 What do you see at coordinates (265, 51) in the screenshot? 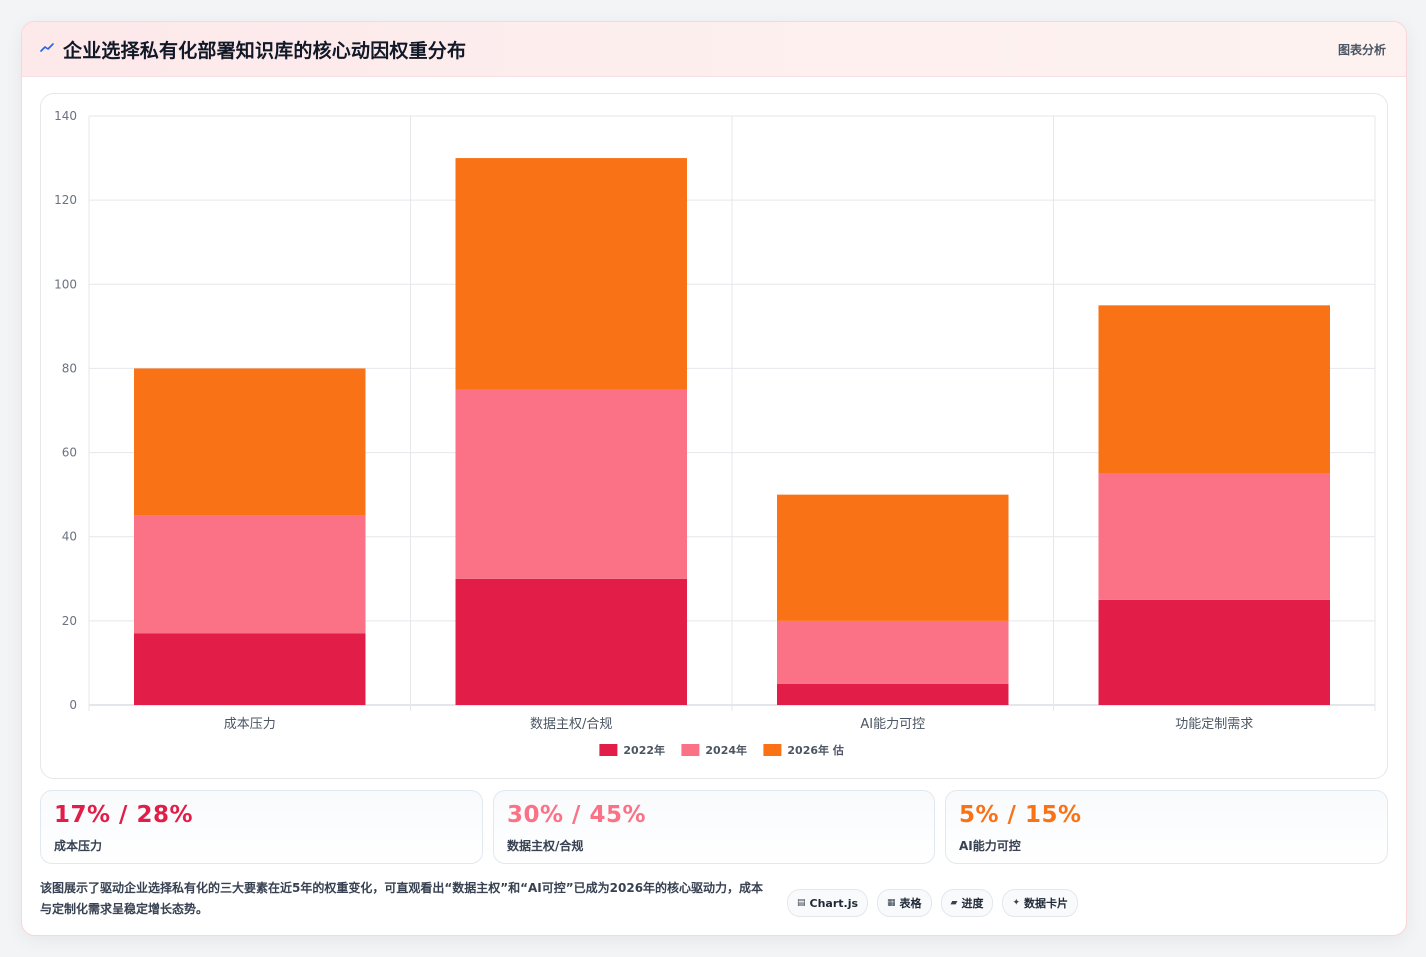
I see `page-title: 企业选择私有化部署知识库的核心动因权重分布` at bounding box center [265, 51].